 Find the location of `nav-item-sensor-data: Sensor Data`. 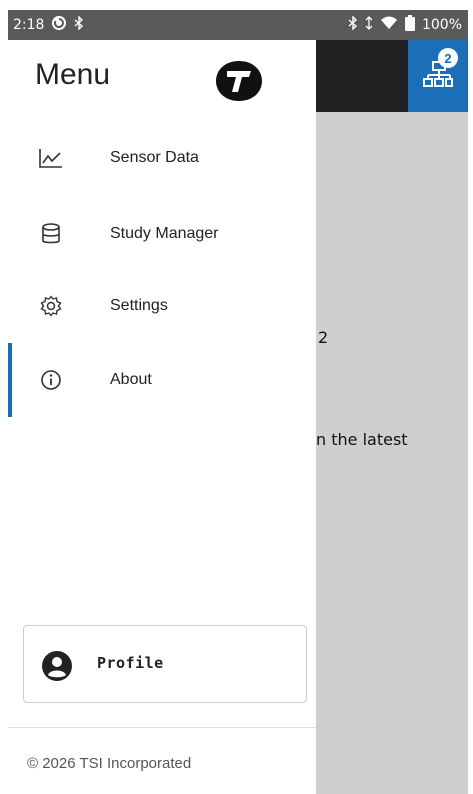

nav-item-sensor-data: Sensor Data is located at coordinates (162, 158).